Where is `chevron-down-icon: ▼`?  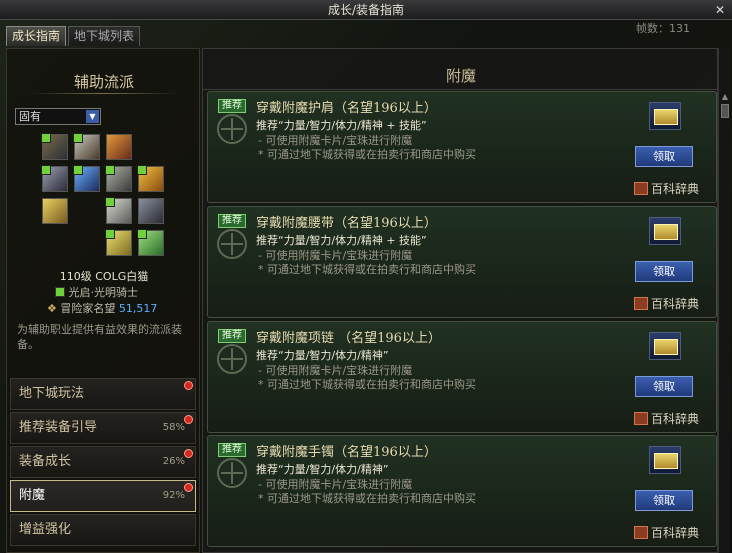
chevron-down-icon: ▼ is located at coordinates (92, 116).